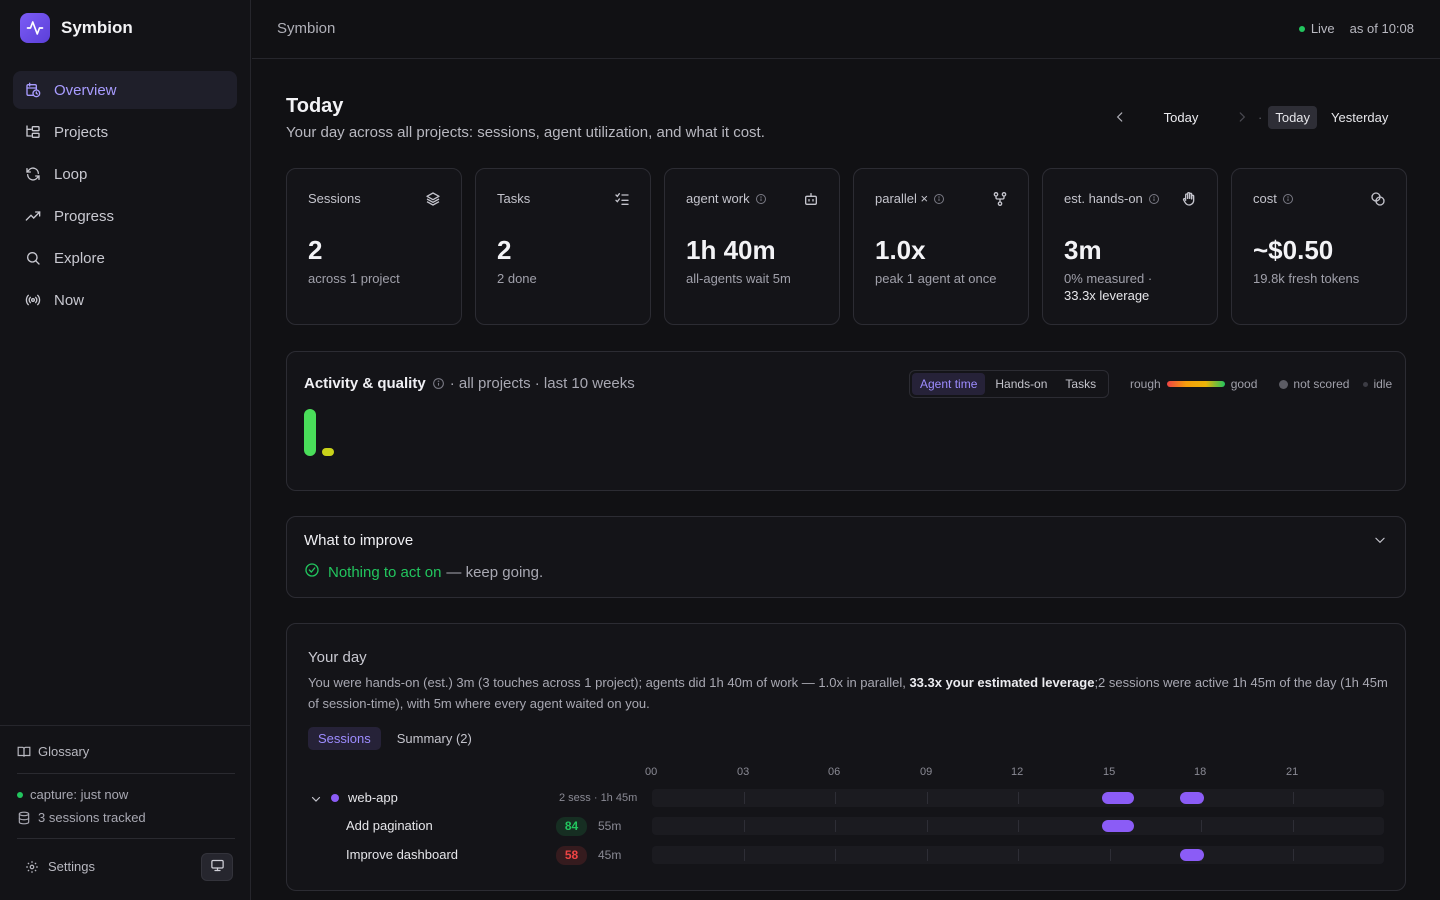 Image resolution: width=1440 pixels, height=900 pixels. What do you see at coordinates (1265, 198) in the screenshot?
I see `stat-label-text: cost` at bounding box center [1265, 198].